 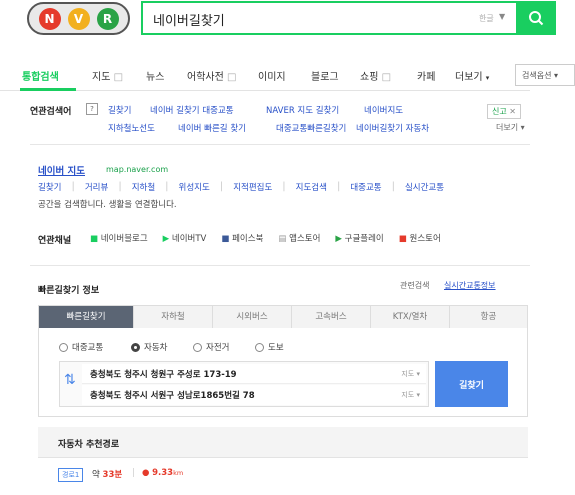 I want to click on route-row: 경로1 약 33분 | ● 9.33km, so click(x=283, y=476).